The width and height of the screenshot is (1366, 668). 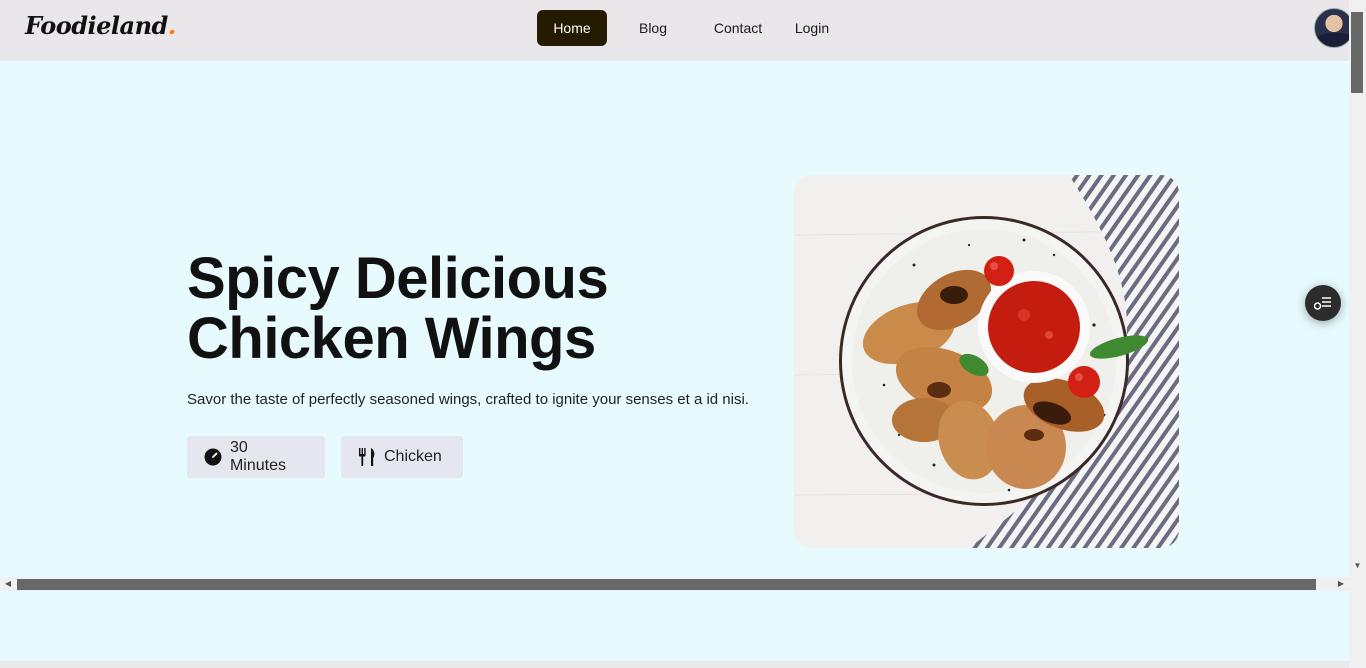 I want to click on filter-list-icon, so click(x=1322, y=303).